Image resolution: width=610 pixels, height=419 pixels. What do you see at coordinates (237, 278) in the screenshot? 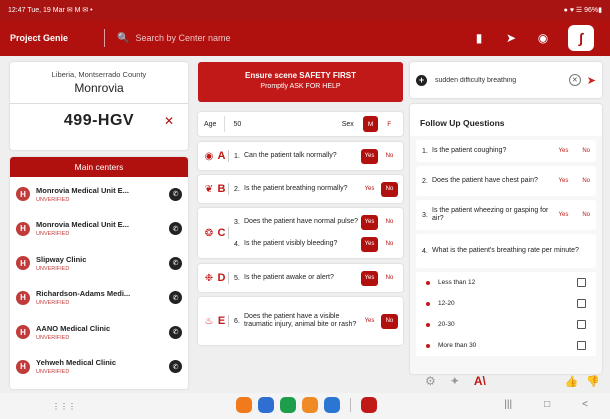
I see `question-number: 5.` at bounding box center [237, 278].